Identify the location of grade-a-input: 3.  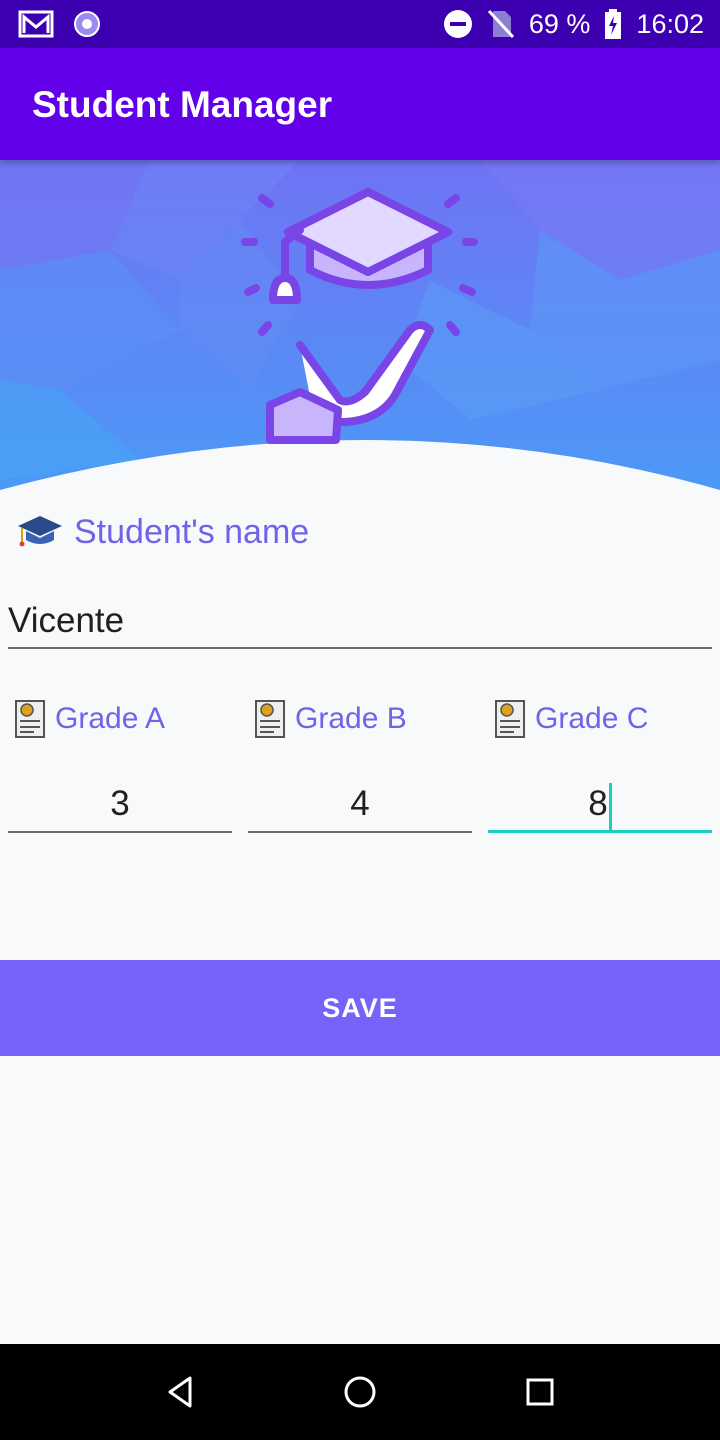
(120, 804).